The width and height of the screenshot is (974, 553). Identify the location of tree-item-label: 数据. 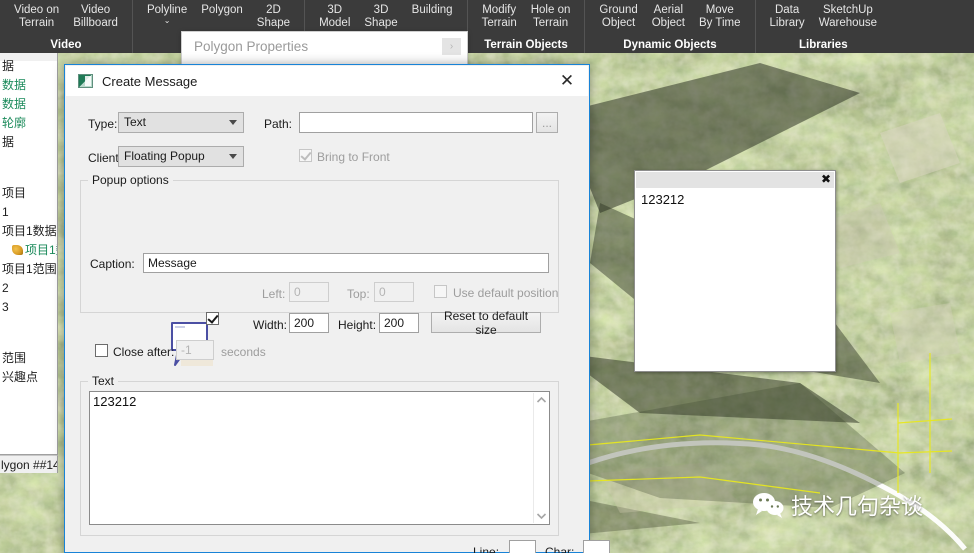
(14, 104).